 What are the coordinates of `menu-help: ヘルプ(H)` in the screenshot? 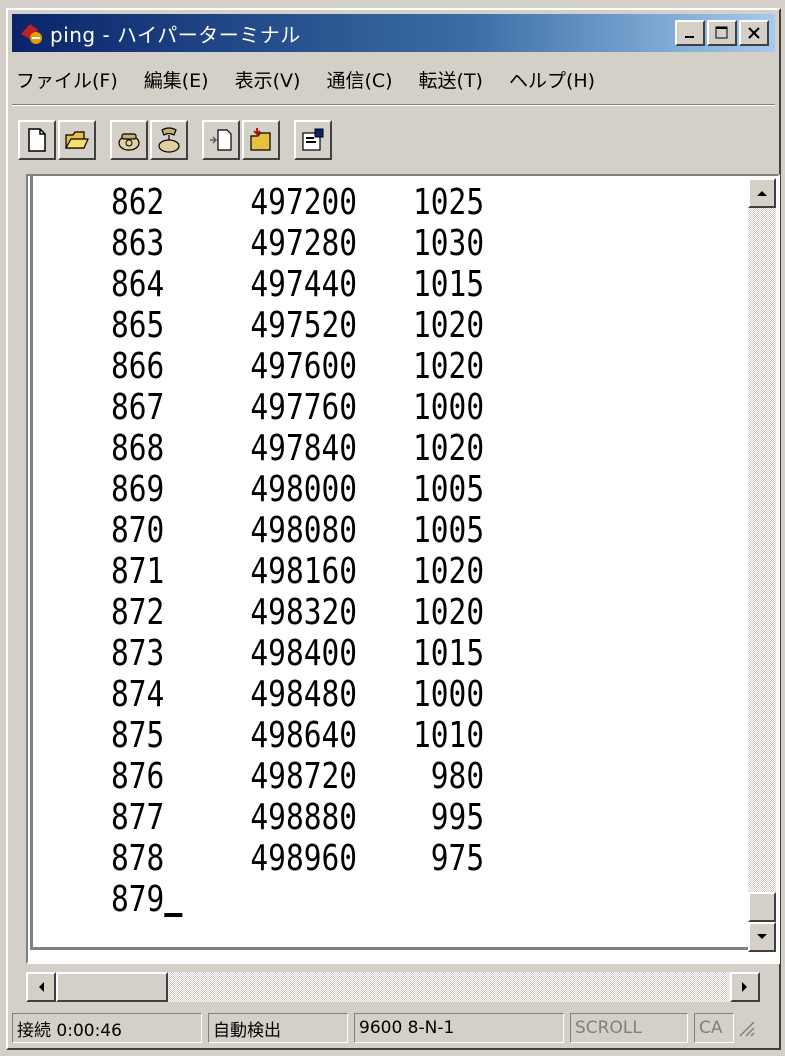 It's located at (552, 79).